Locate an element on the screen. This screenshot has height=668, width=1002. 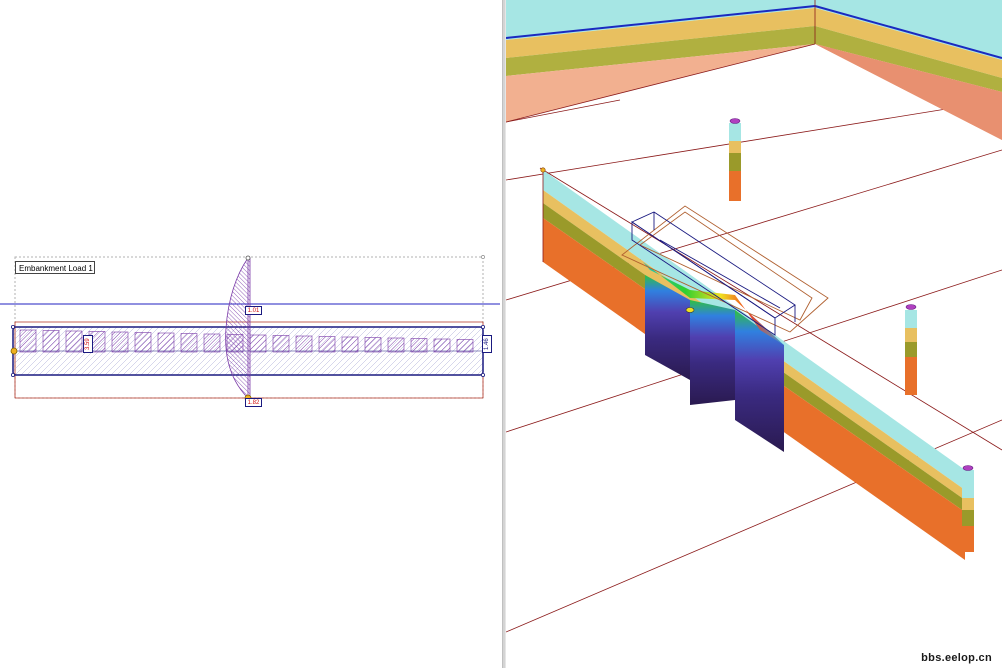
vertical-load-distribution is located at coordinates (238, 328).